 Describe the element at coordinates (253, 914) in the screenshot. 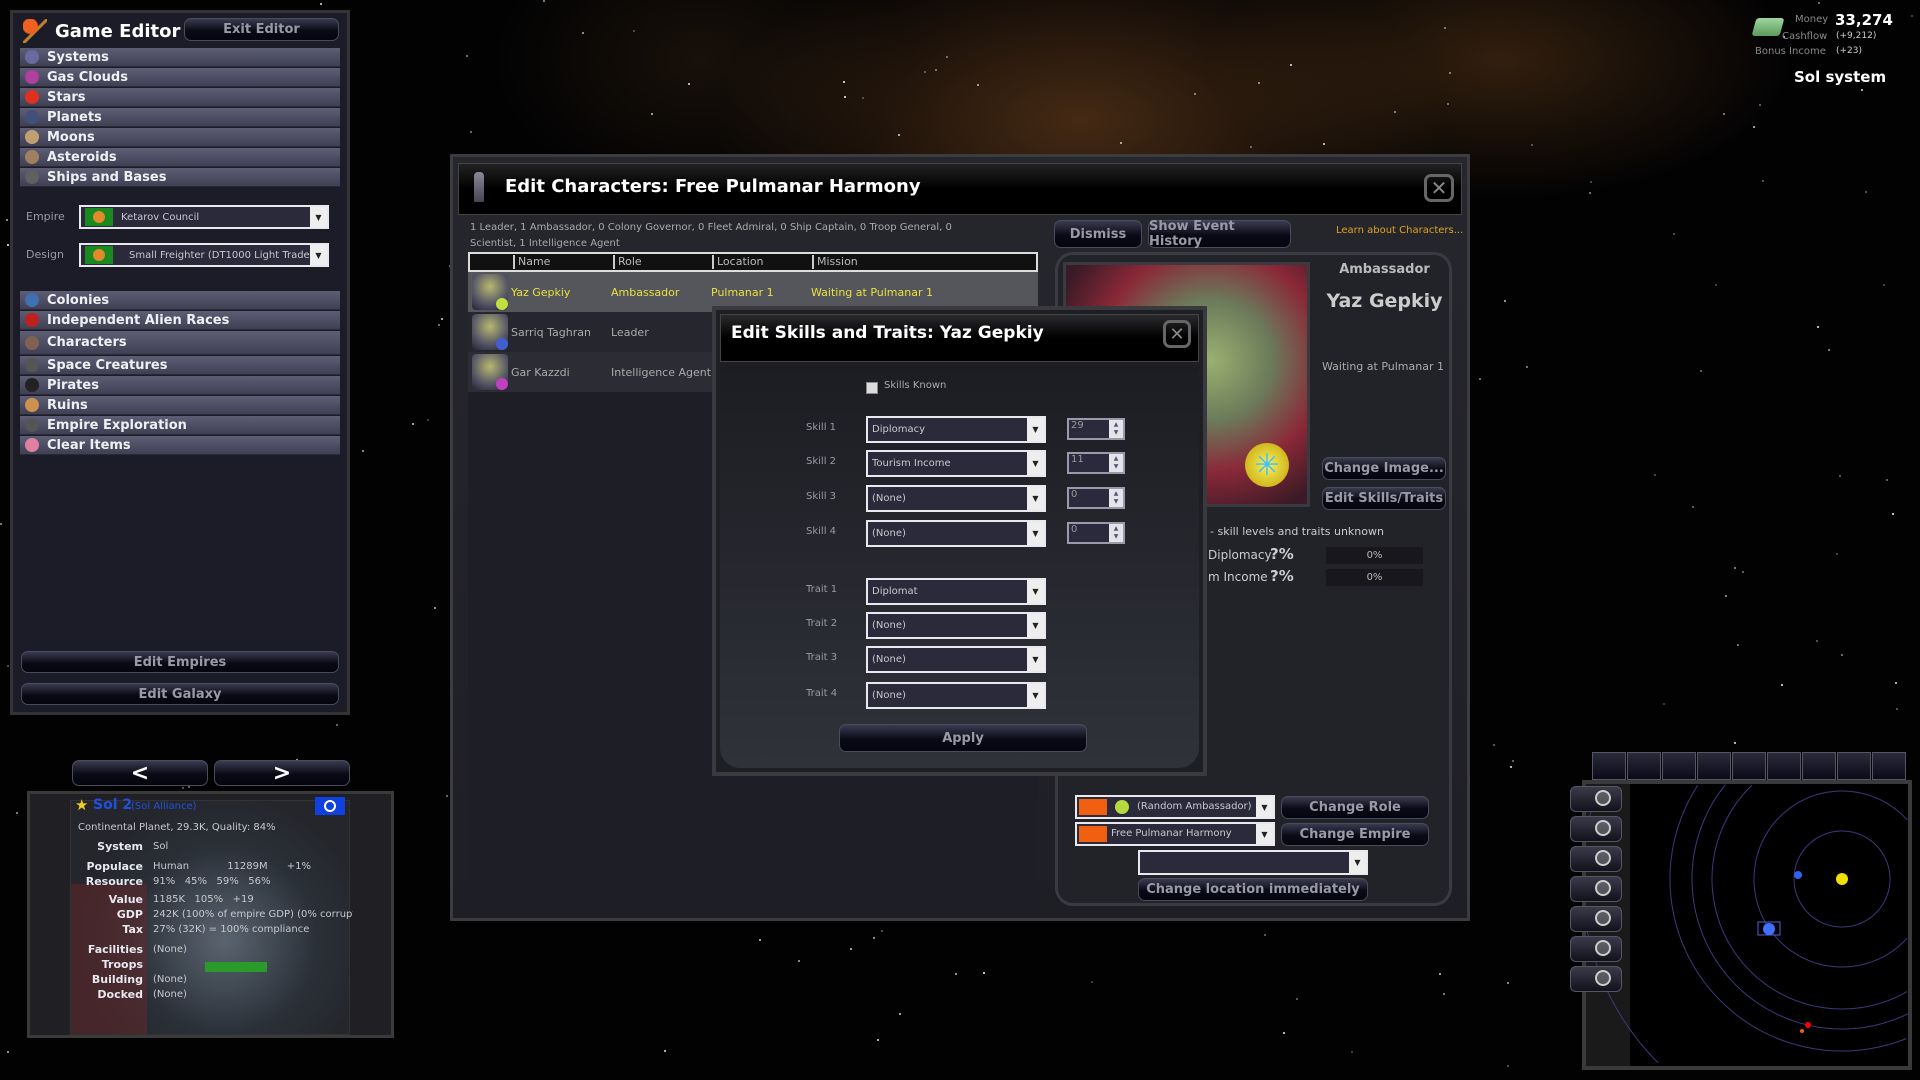

I see `planet-field-value: 242K (100% of empire GDP) (0% corruption` at that location.